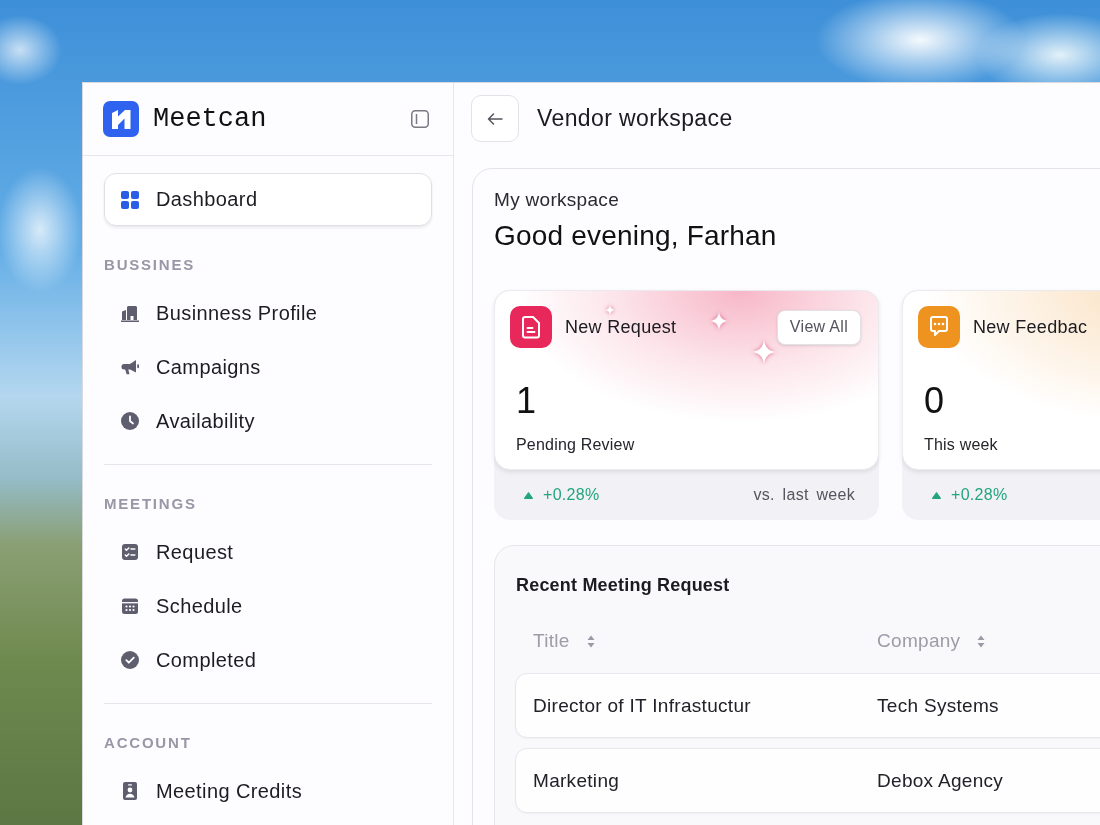  I want to click on table-cell-text: Director of IT Infrastuctur, so click(642, 705).